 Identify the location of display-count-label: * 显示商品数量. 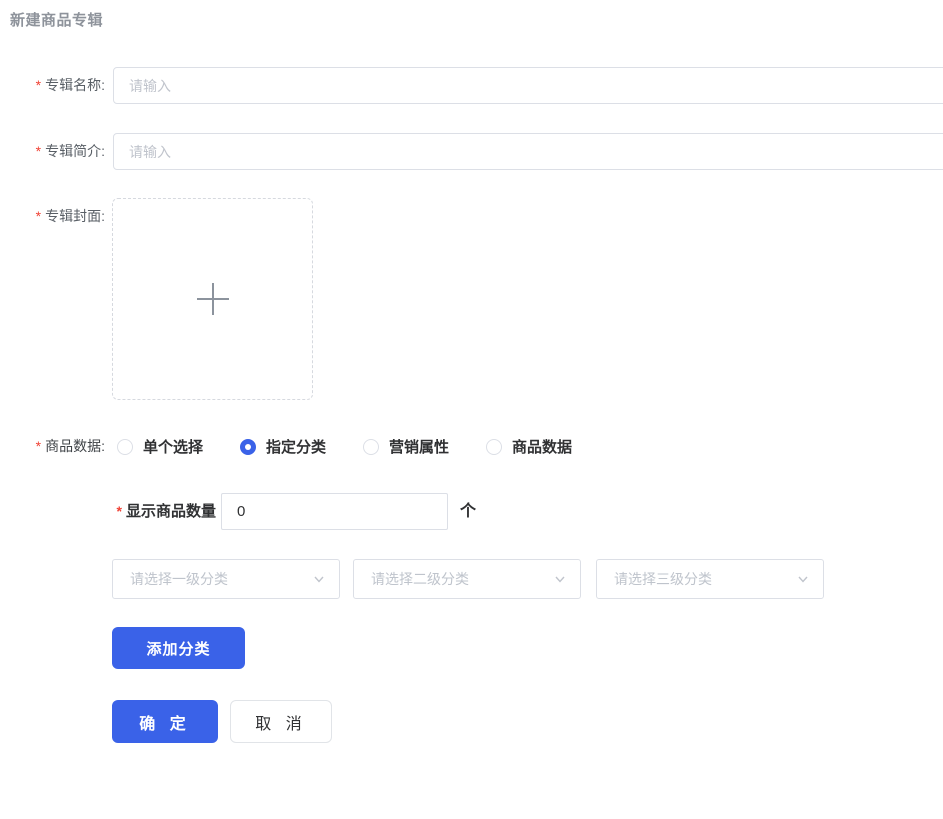
(166, 511).